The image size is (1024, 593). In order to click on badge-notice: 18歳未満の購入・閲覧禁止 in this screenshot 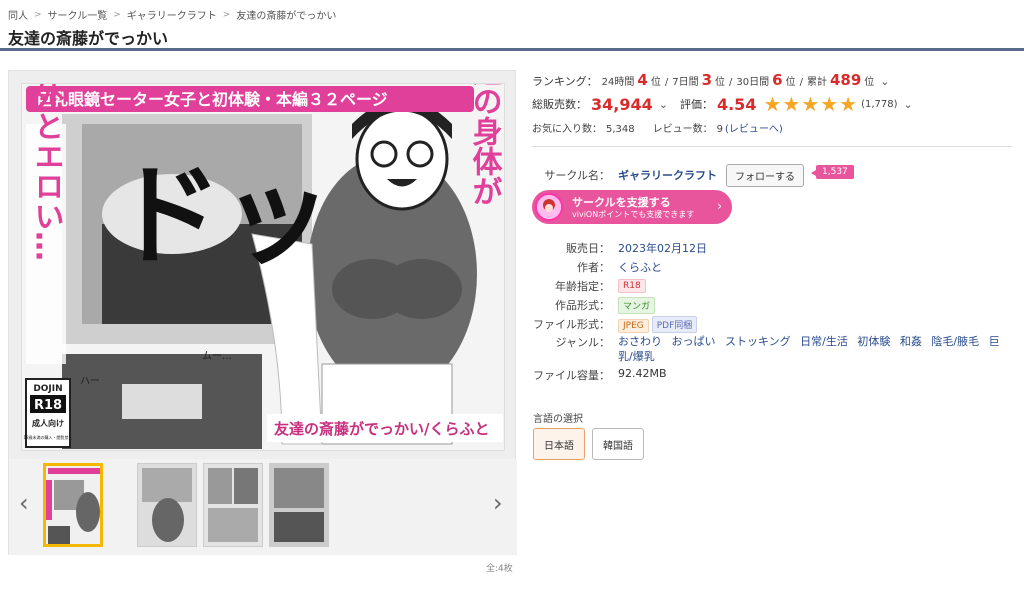, I will do `click(47, 437)`.